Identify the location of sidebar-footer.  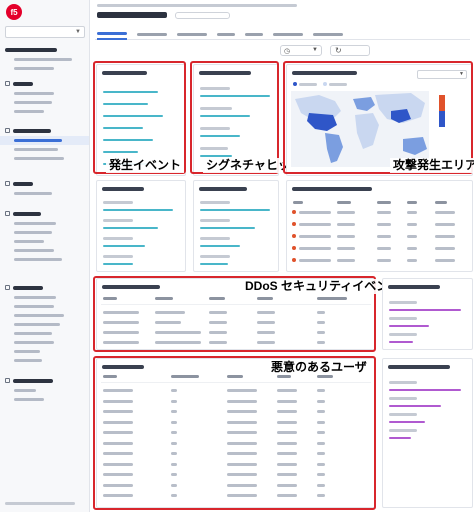
(40, 503).